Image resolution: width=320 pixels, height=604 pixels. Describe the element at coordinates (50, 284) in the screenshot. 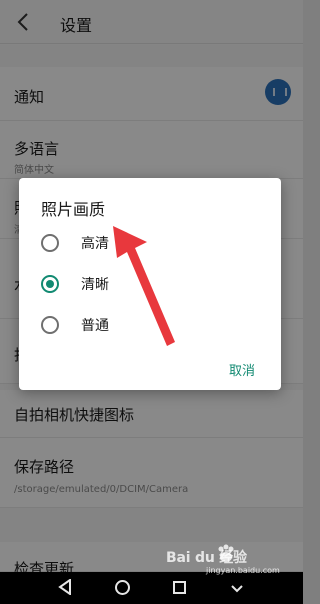

I see `radio-button-selected` at that location.